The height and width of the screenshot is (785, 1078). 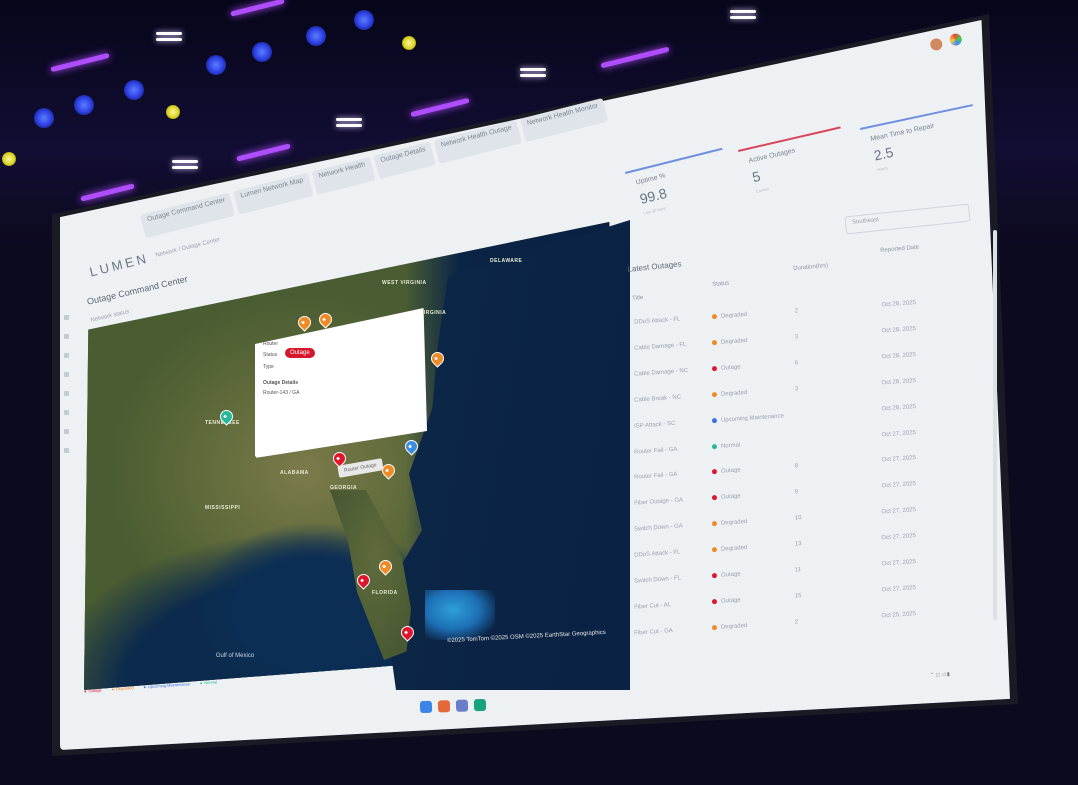 I want to click on table-header: Title, so click(x=638, y=298).